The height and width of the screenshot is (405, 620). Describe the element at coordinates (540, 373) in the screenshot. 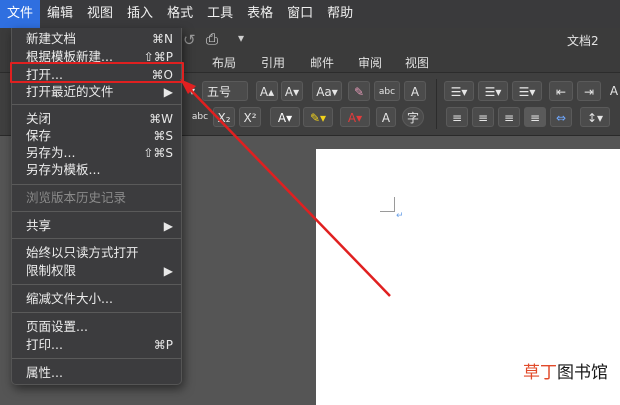

I see `watermark-part-1: 草丁` at that location.